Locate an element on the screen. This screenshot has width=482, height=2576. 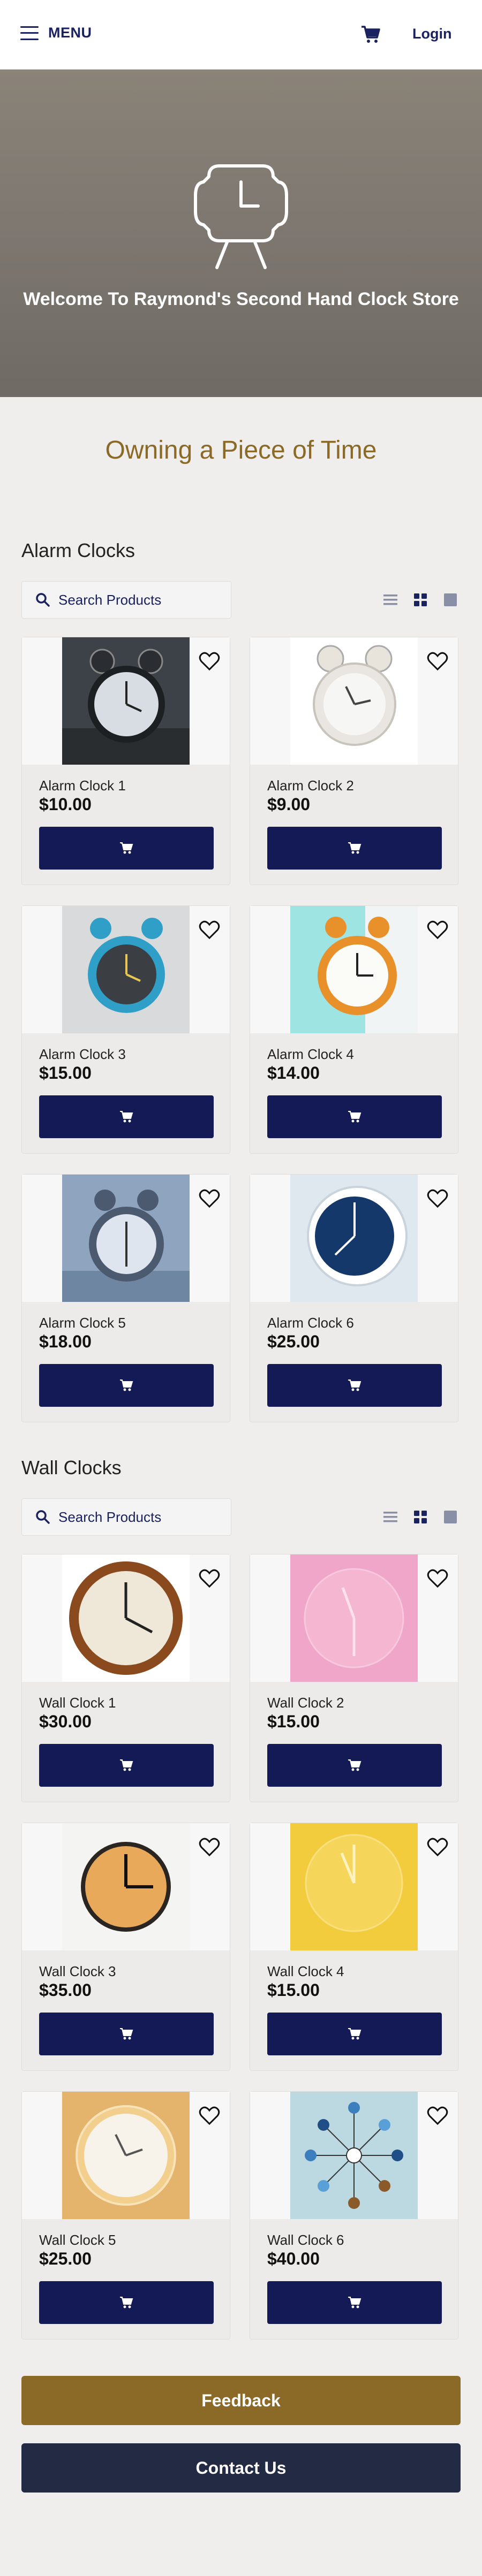
product-card: Wall Clock 5 $25.00 is located at coordinates (125, 2215).